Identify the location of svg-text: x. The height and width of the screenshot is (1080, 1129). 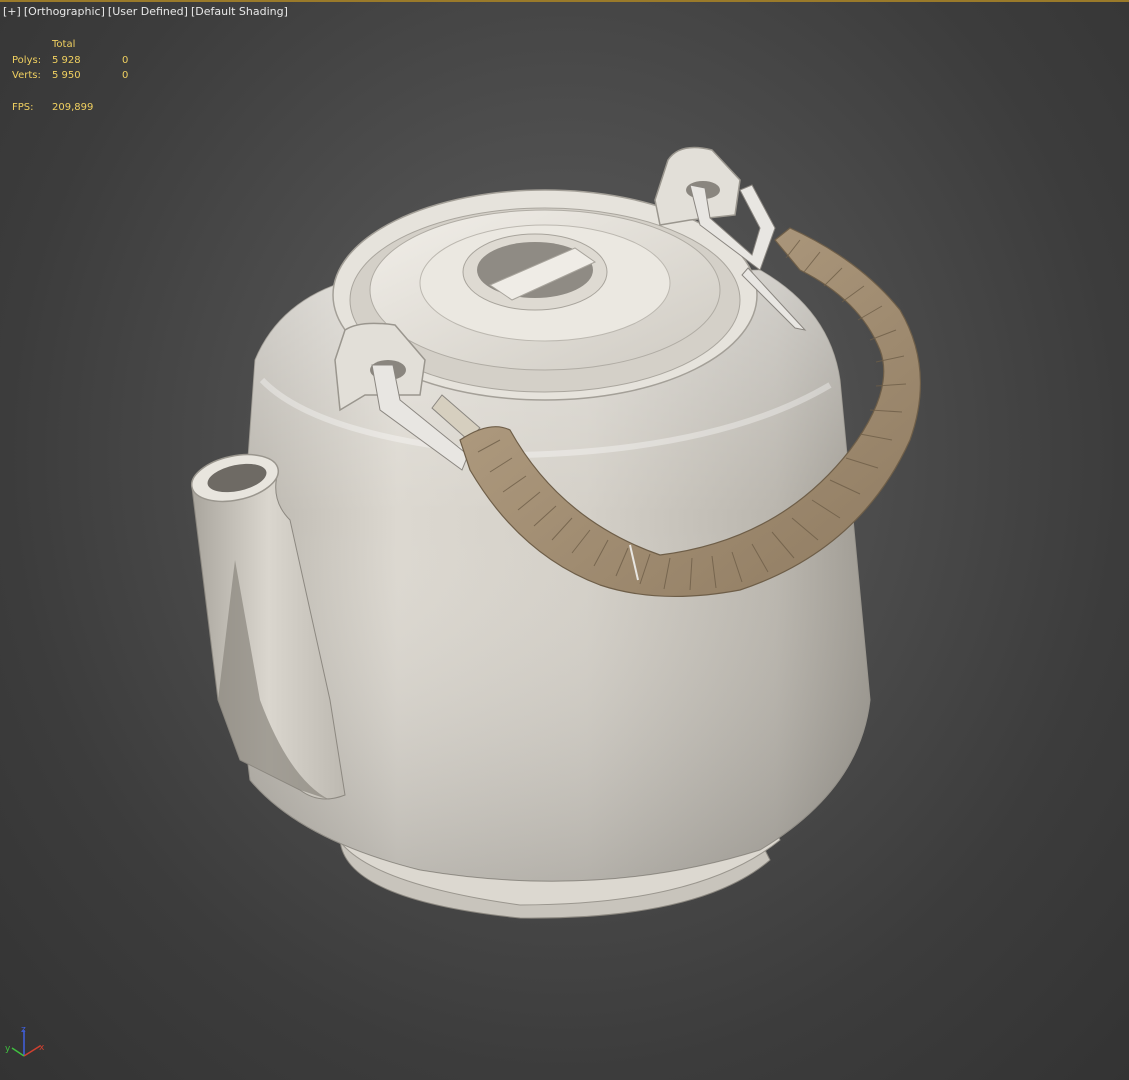
(42, 1048).